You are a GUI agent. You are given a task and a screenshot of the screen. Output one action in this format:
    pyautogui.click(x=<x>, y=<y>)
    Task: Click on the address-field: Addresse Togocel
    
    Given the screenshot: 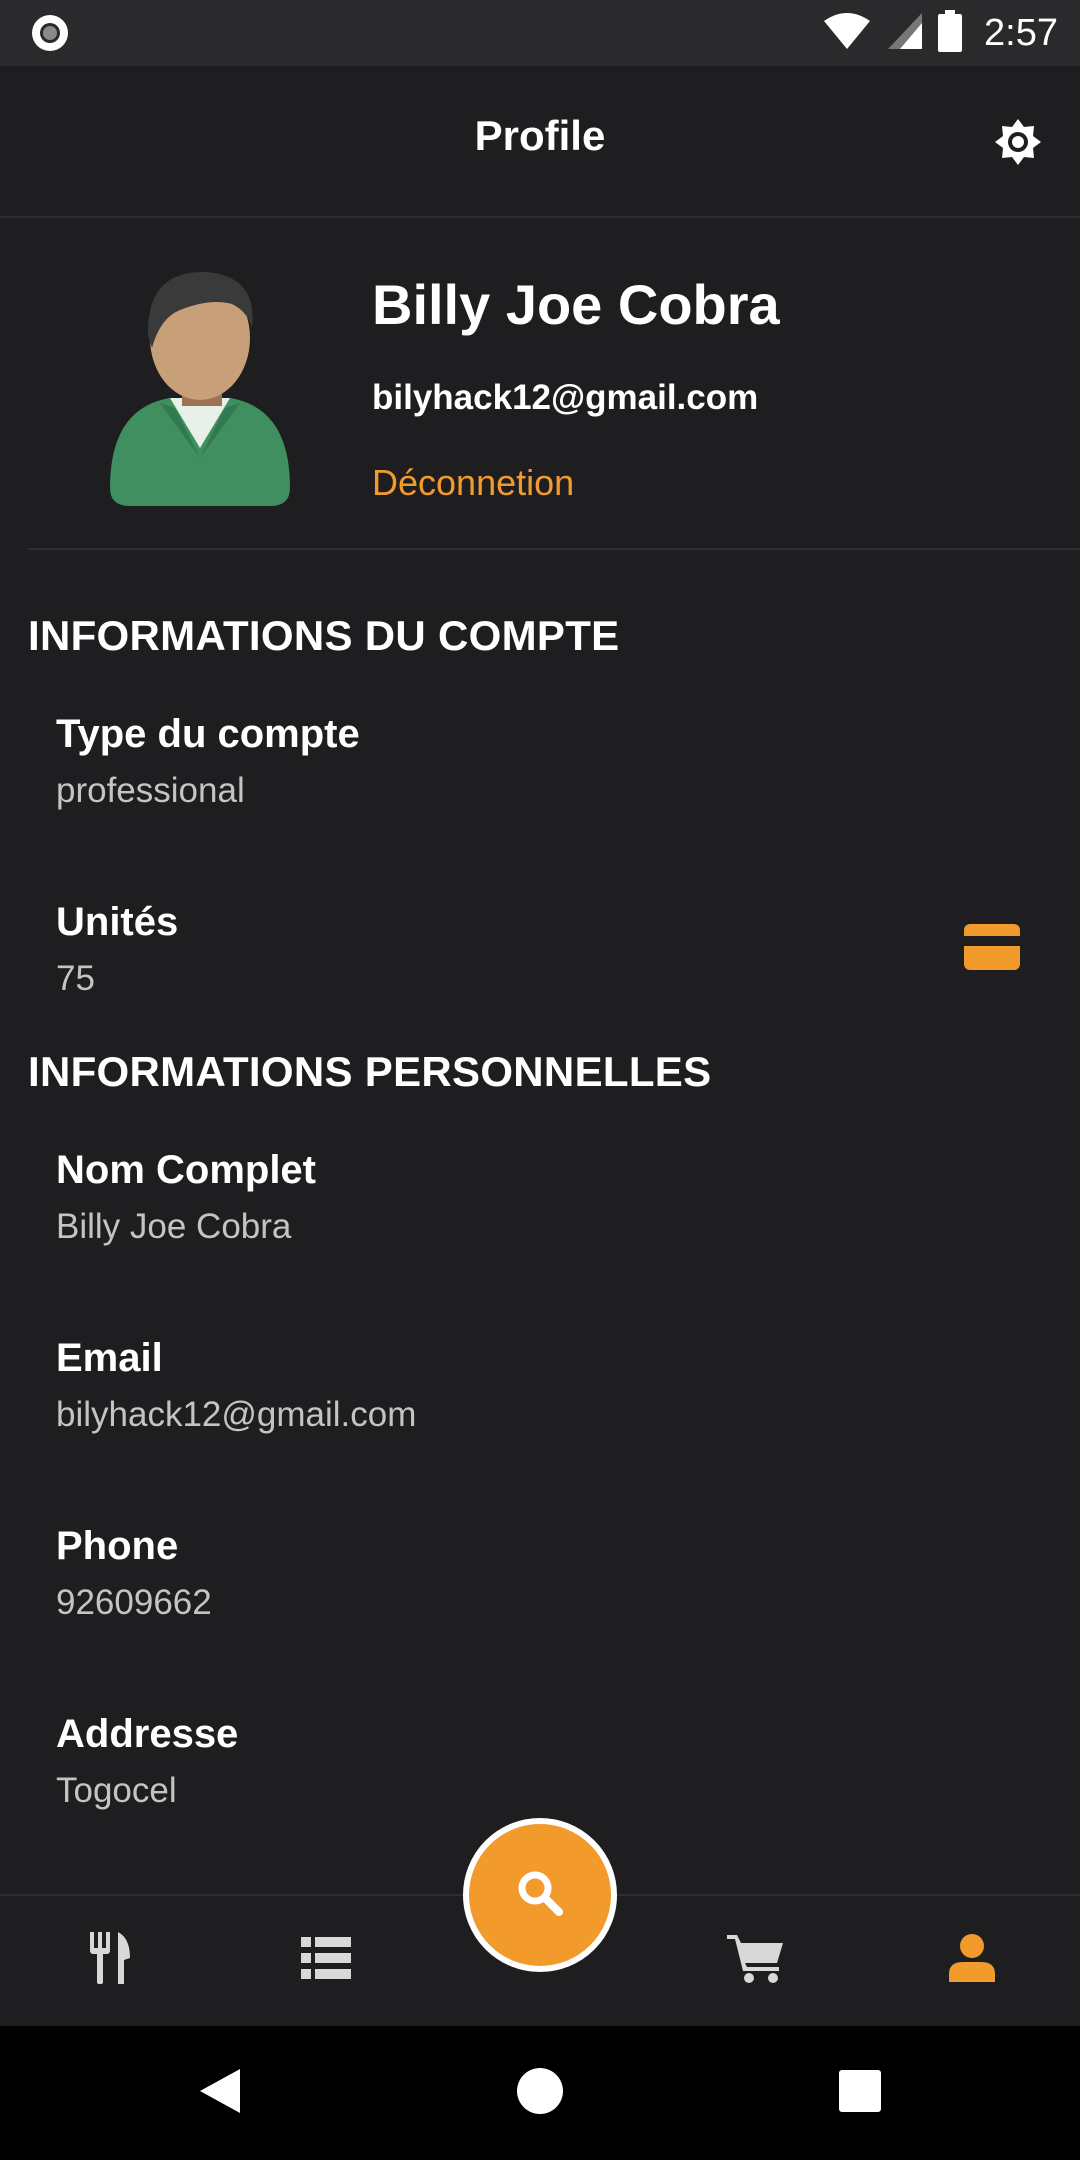 What is the action you would take?
    pyautogui.click(x=536, y=1761)
    